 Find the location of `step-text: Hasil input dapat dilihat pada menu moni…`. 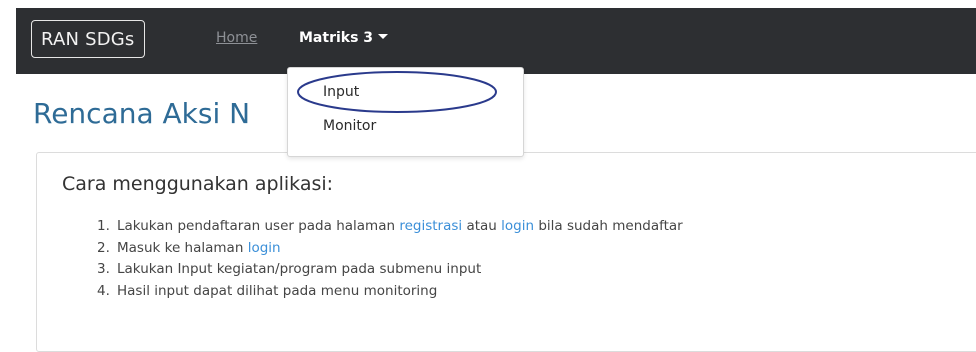

step-text: Hasil input dapat dilihat pada menu moni… is located at coordinates (277, 290).